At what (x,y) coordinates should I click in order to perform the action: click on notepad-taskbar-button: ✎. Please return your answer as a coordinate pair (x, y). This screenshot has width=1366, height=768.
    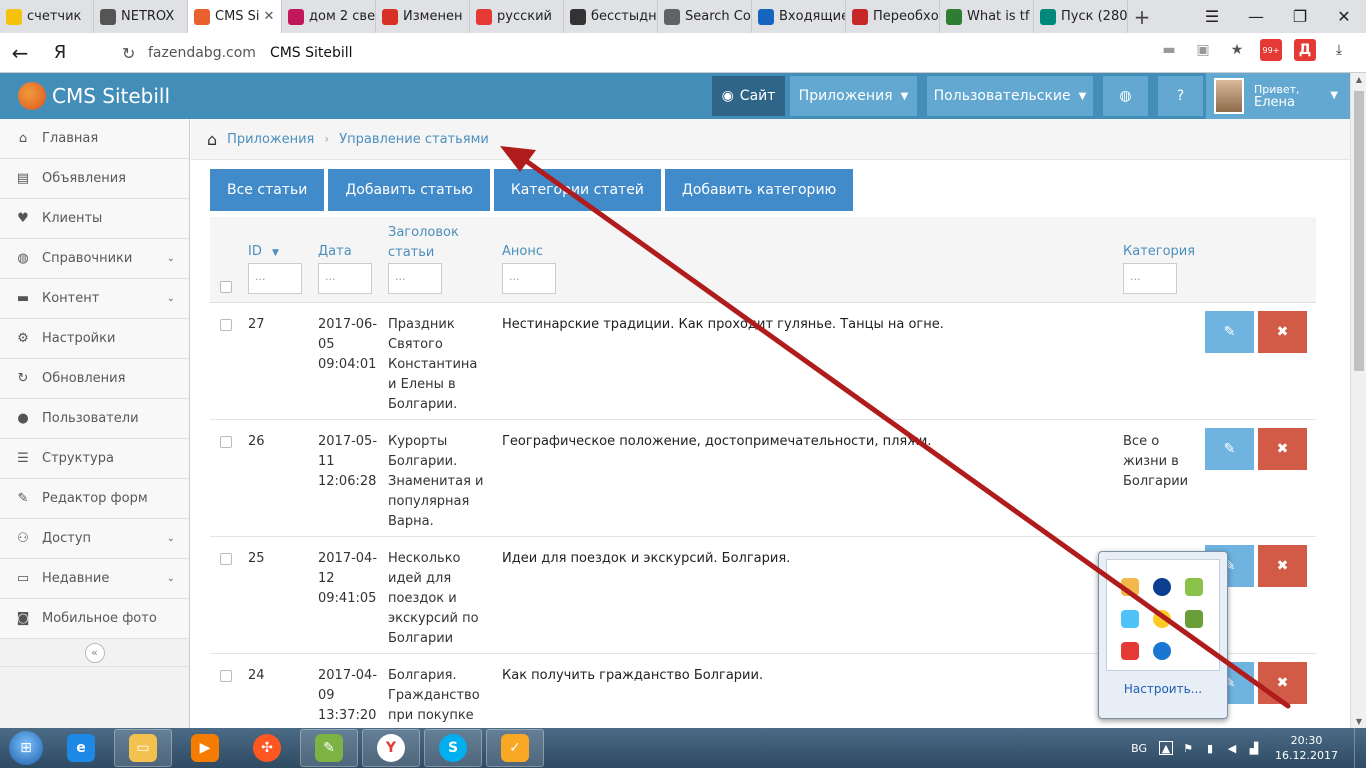
    Looking at the image, I should click on (329, 748).